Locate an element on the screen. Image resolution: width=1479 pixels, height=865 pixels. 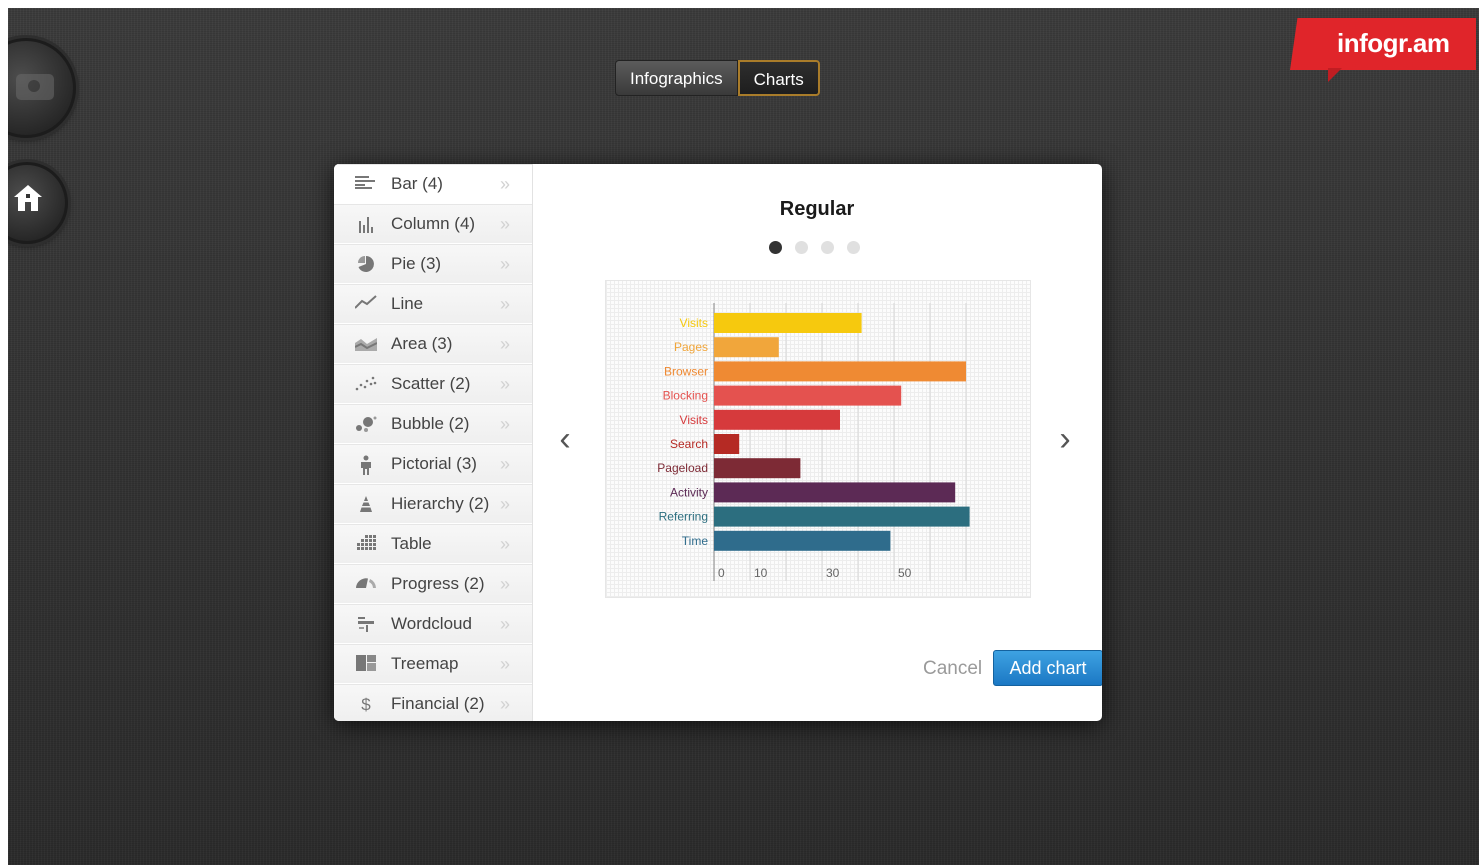
menu-item-area: Area (3) » is located at coordinates (433, 344).